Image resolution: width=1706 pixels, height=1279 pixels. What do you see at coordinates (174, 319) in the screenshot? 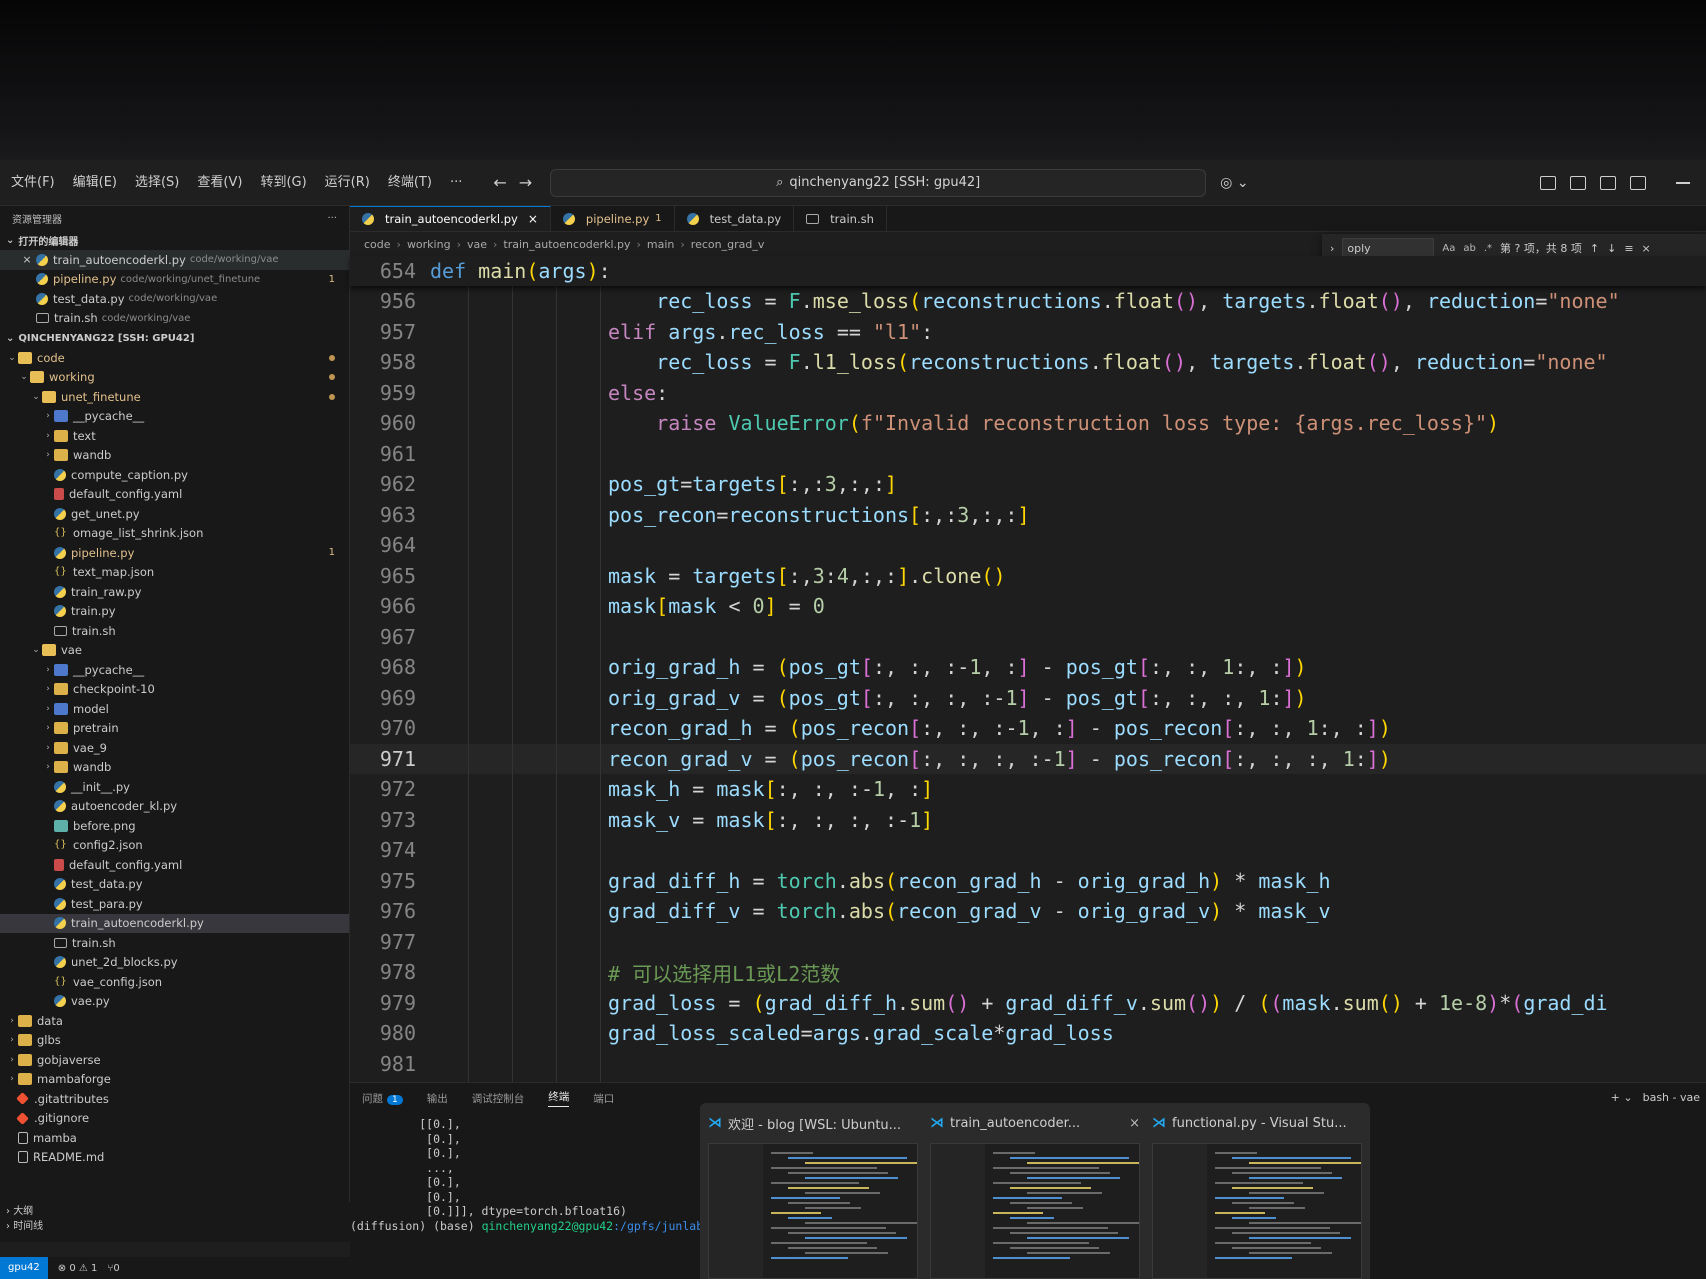
I see `open-editor-item: train.sh code/working/vae` at bounding box center [174, 319].